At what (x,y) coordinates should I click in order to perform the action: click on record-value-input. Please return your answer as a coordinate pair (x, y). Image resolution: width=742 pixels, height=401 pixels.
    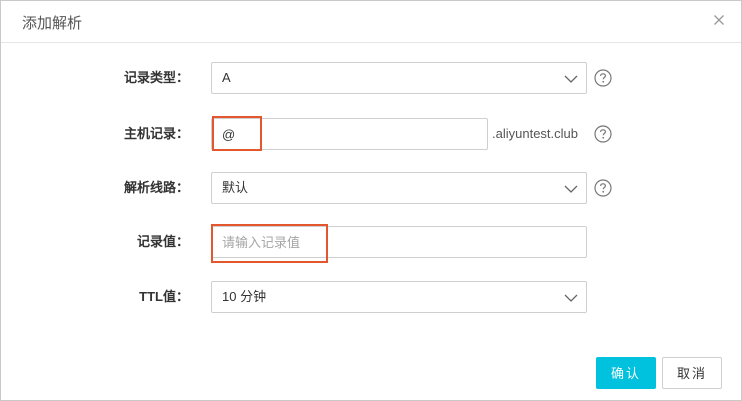
    Looking at the image, I should click on (399, 242).